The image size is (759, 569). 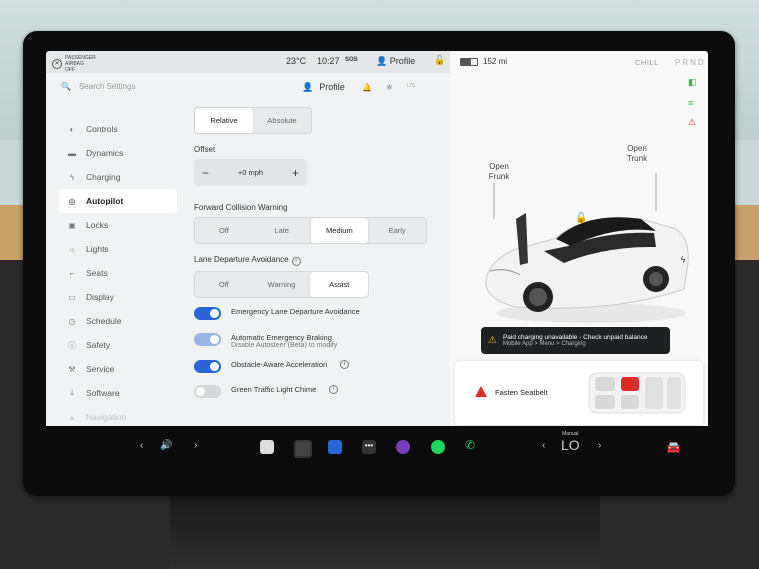 What do you see at coordinates (587, 248) in the screenshot?
I see `car-render: 🔓 ϟ` at bounding box center [587, 248].